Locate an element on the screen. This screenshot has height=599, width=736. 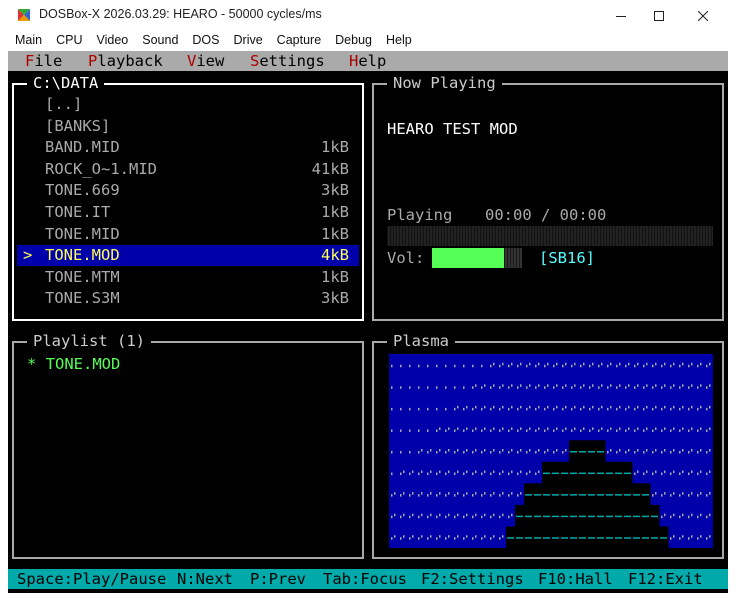
hint-play-pause: Space:Play/Pause is located at coordinates (92, 579).